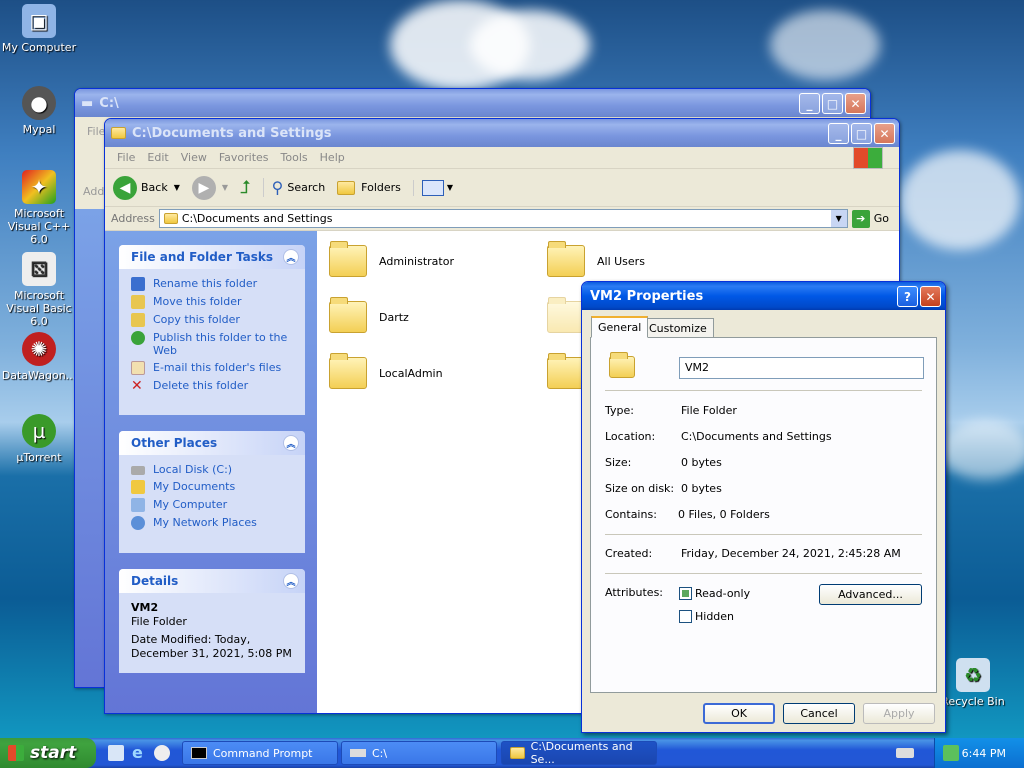  What do you see at coordinates (419, 753) in the screenshot?
I see `task-c-drive: C:\` at bounding box center [419, 753].